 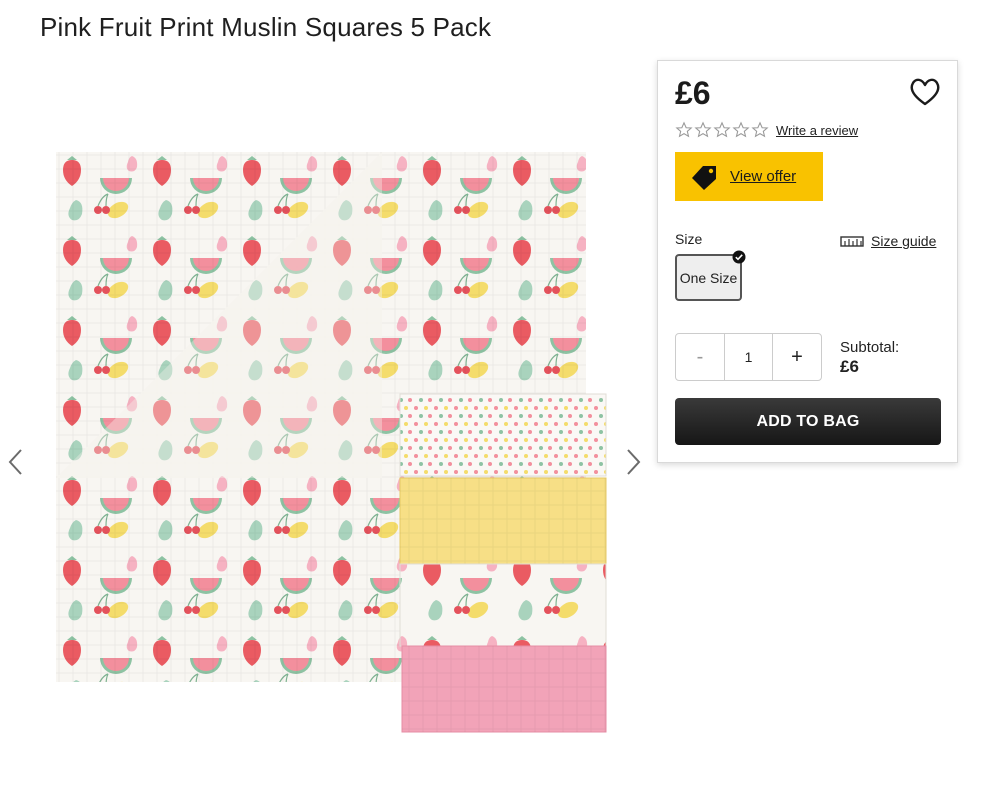 I want to click on wishlist-button, so click(x=925, y=92).